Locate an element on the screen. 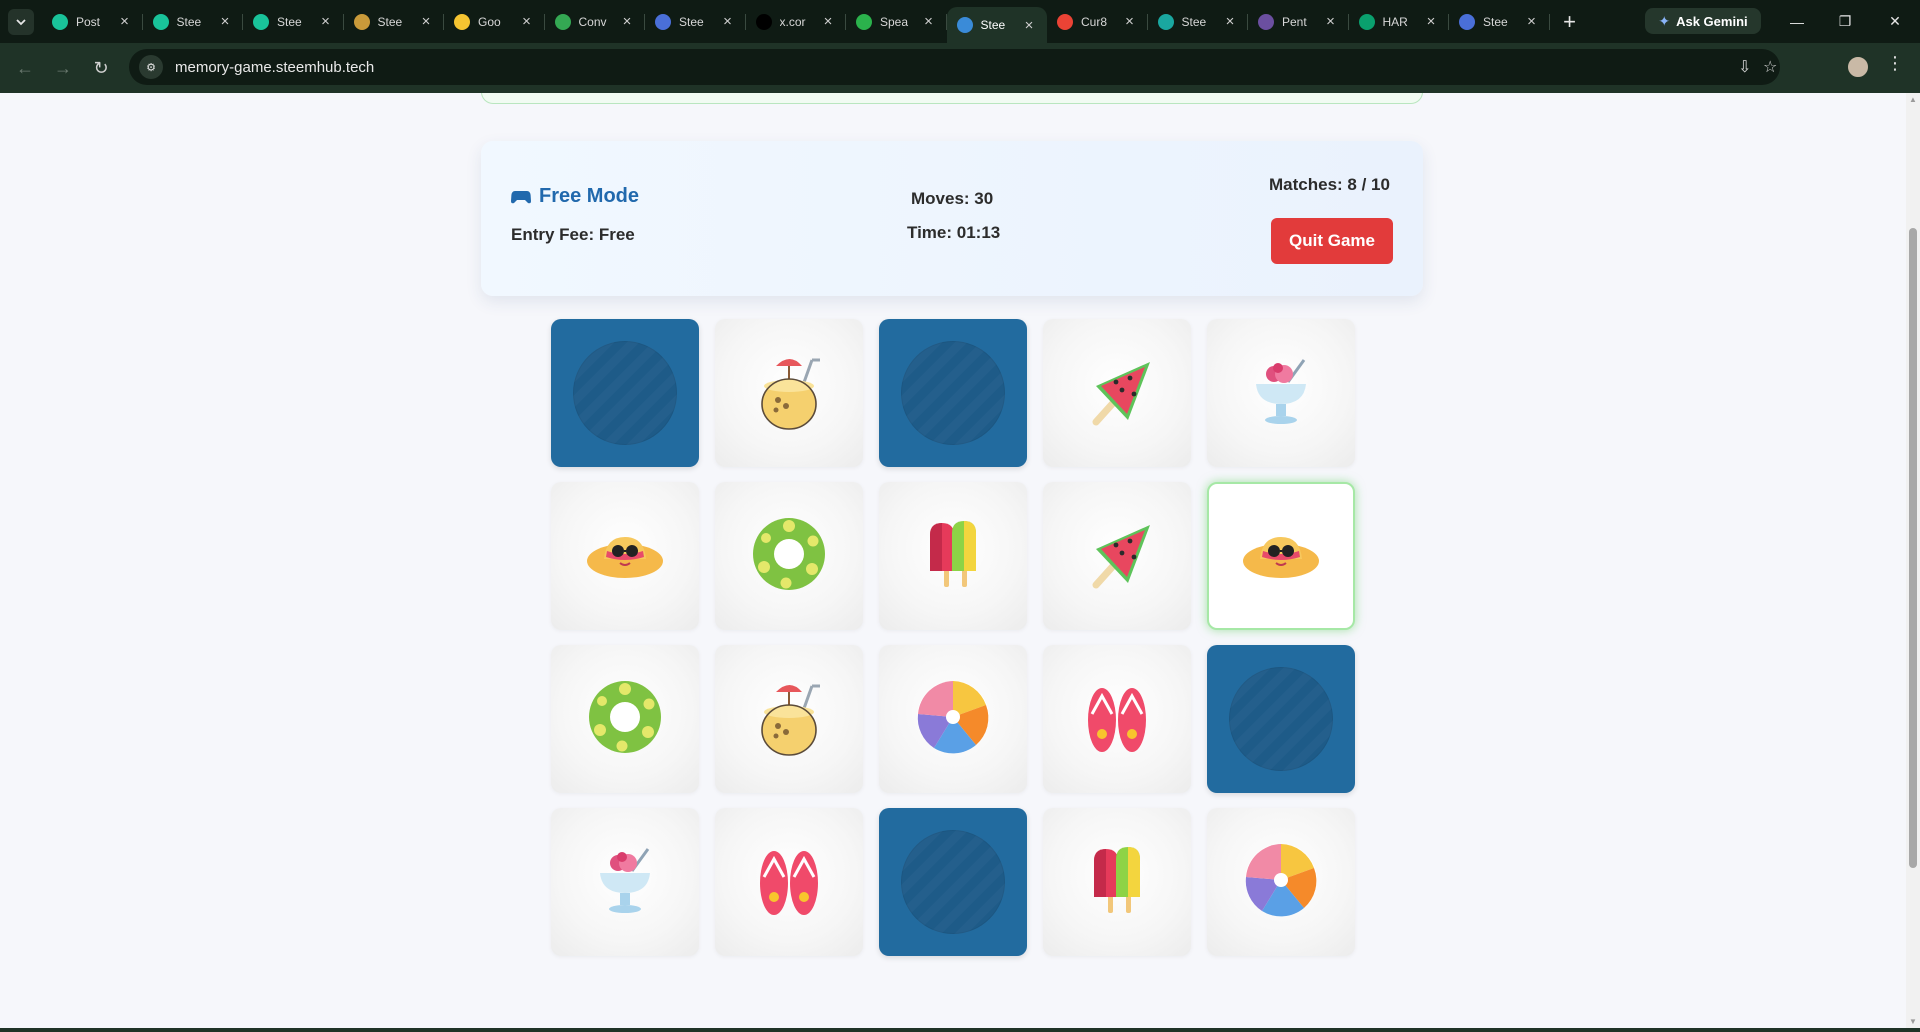 The height and width of the screenshot is (1032, 1920). x-icon is located at coordinates (763, 21).